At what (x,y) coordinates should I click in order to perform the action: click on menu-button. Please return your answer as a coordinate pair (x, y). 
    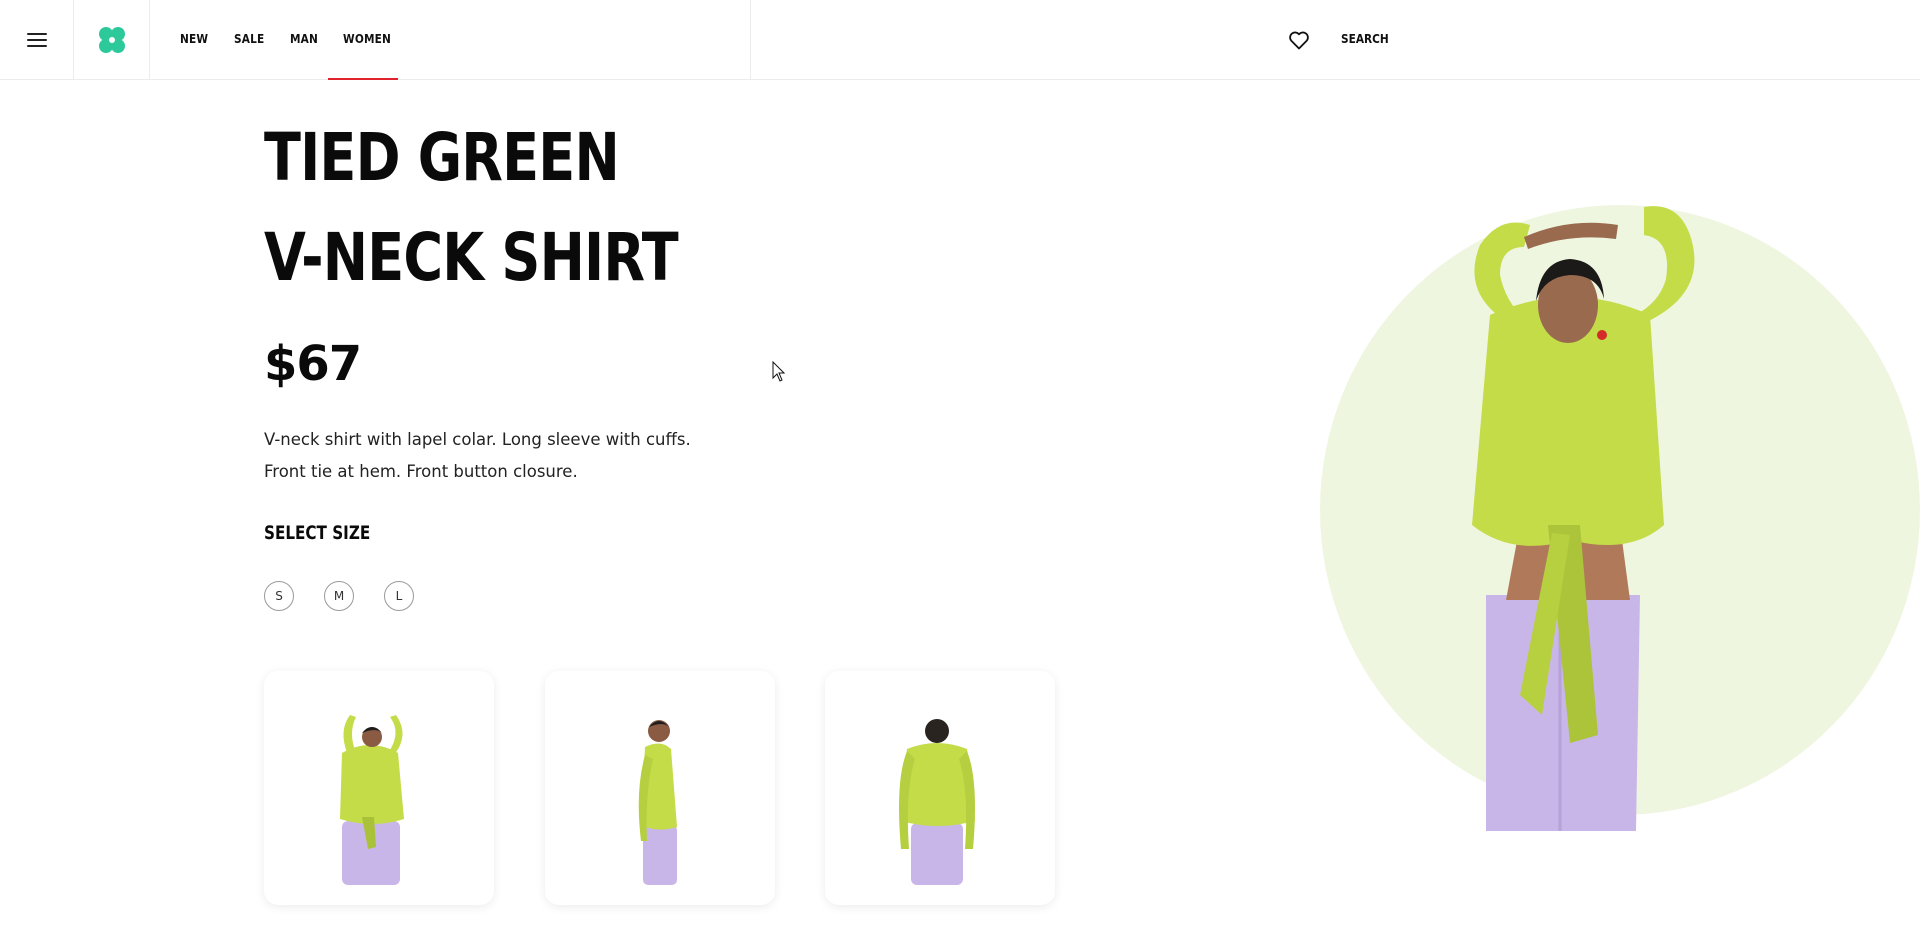
    Looking at the image, I should click on (37, 39).